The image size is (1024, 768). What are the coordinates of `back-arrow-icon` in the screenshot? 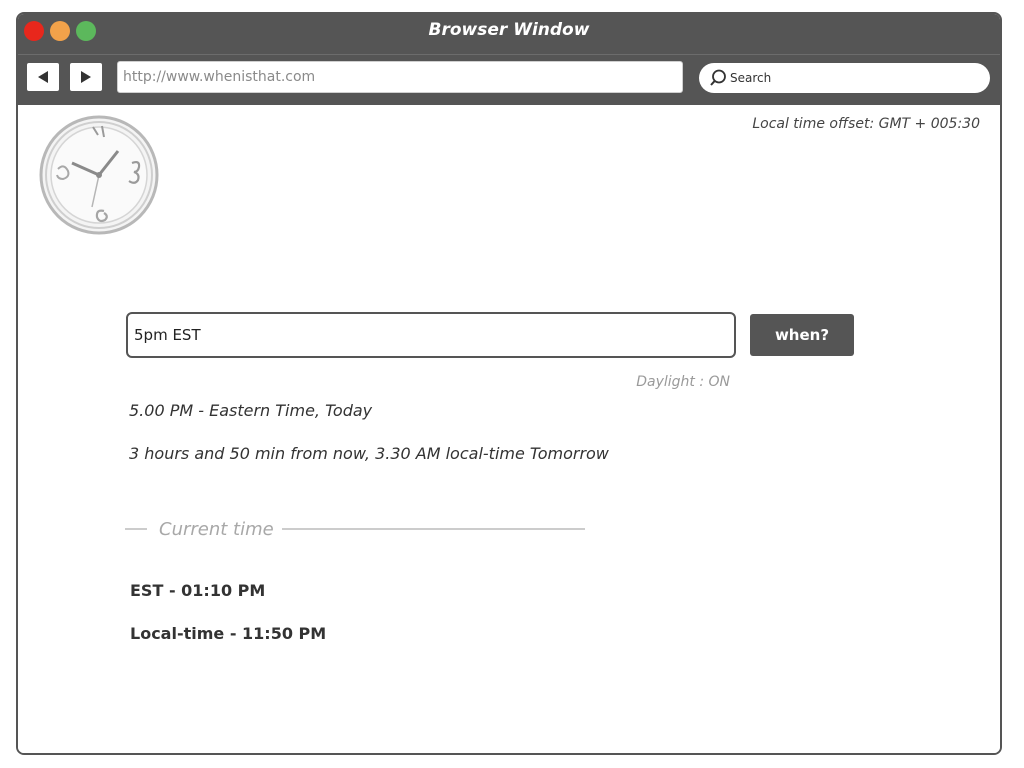 It's located at (43, 77).